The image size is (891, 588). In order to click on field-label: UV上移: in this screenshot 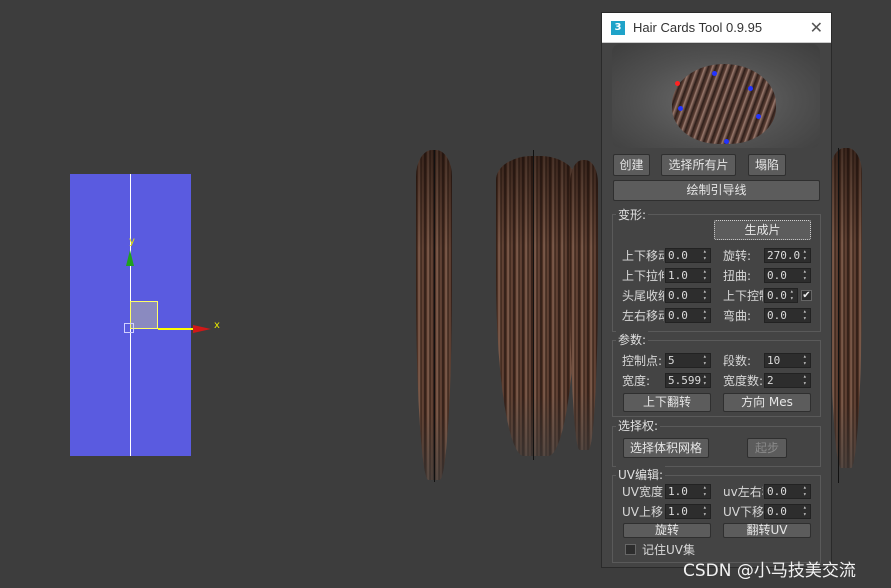, I will do `click(643, 512)`.